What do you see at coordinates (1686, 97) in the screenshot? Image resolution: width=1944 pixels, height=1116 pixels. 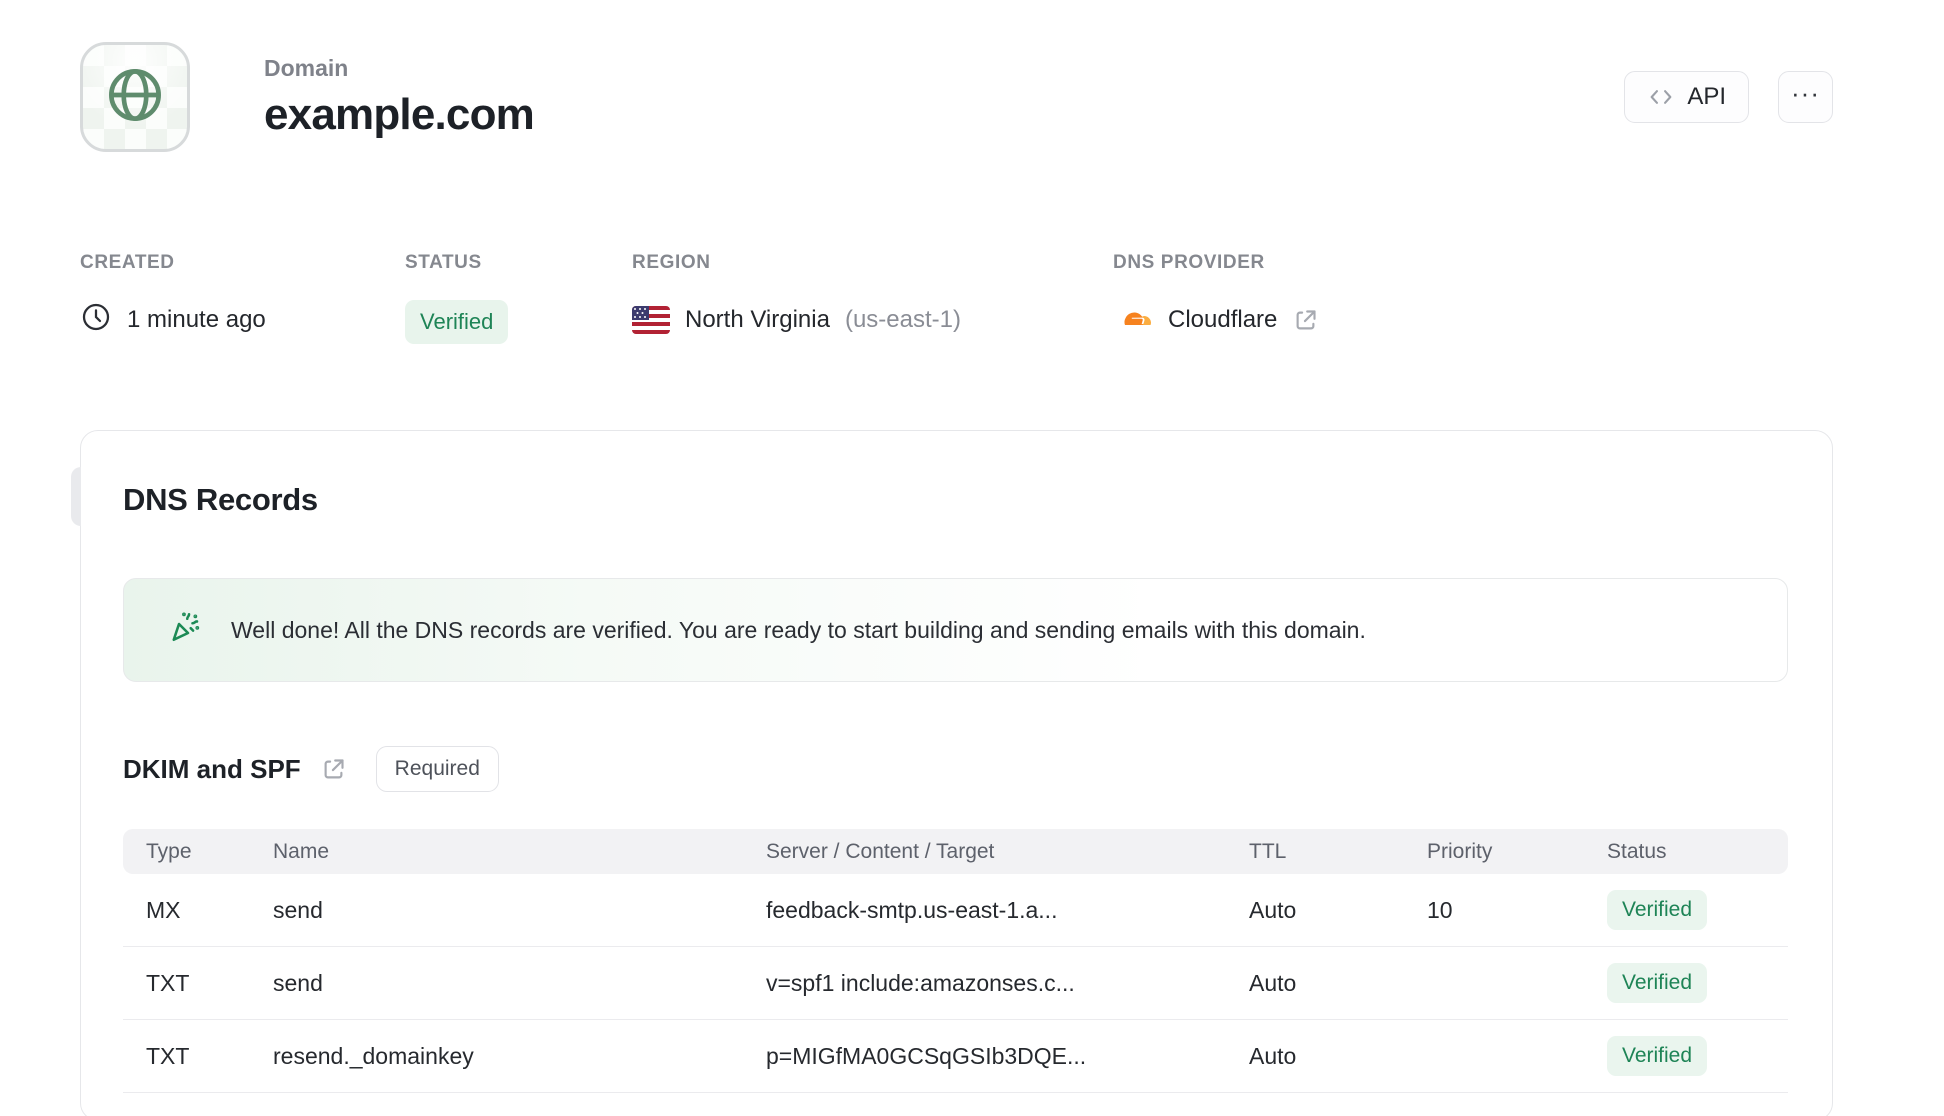 I see `api-button: API` at bounding box center [1686, 97].